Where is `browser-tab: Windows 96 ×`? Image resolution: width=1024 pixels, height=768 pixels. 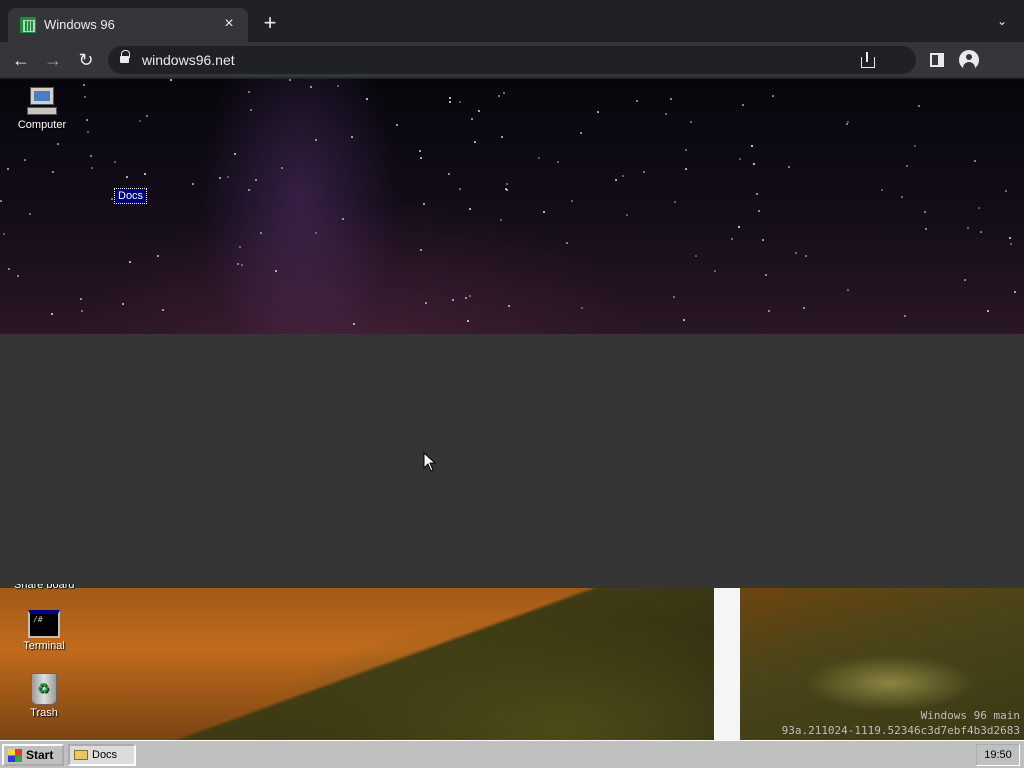
browser-tab: Windows 96 × is located at coordinates (128, 25).